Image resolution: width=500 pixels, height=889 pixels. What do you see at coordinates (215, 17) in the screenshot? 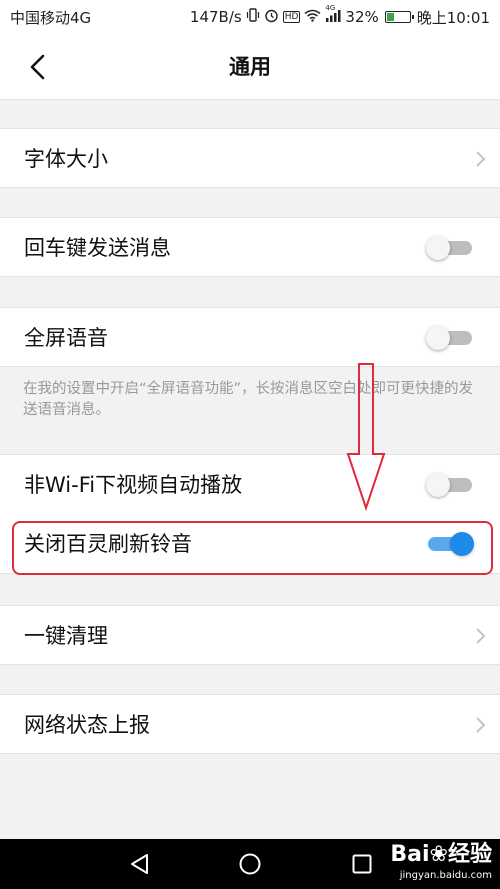
I see `network-speed: 147B/s` at bounding box center [215, 17].